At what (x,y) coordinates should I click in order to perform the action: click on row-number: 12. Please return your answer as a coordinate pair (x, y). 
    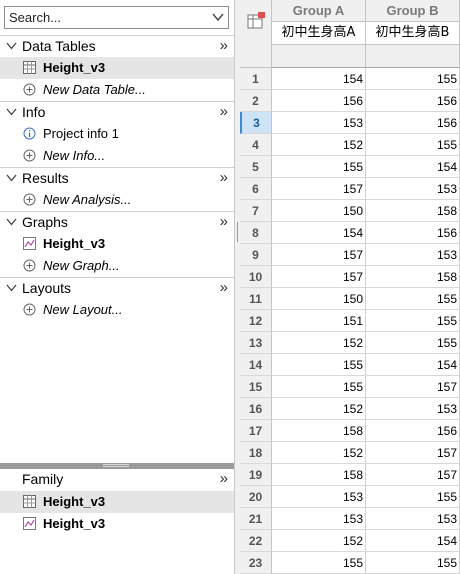
    Looking at the image, I should click on (256, 321).